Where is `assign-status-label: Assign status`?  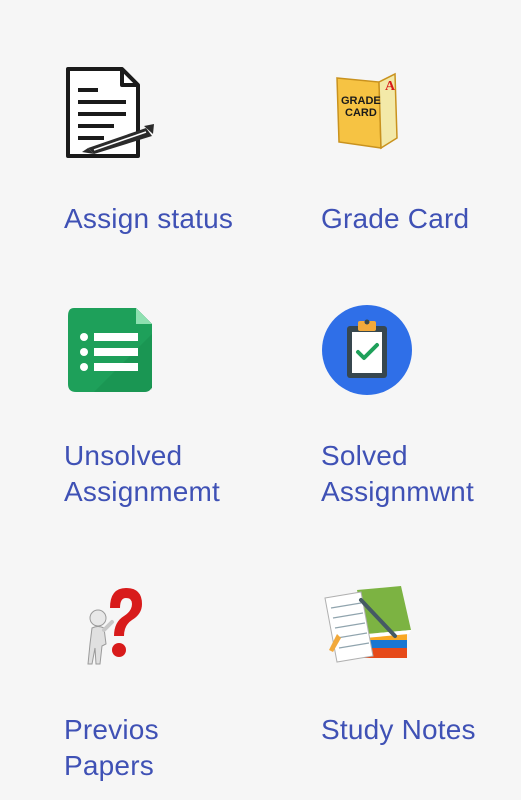
assign-status-label: Assign status is located at coordinates (149, 218).